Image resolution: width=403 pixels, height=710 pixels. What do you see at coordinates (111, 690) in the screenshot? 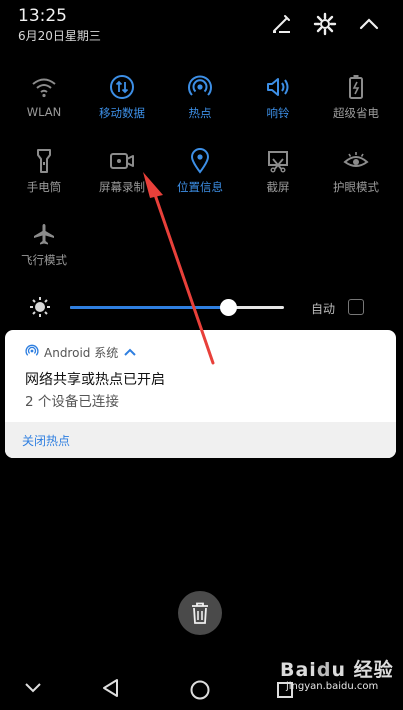
I see `nav-back-icon` at bounding box center [111, 690].